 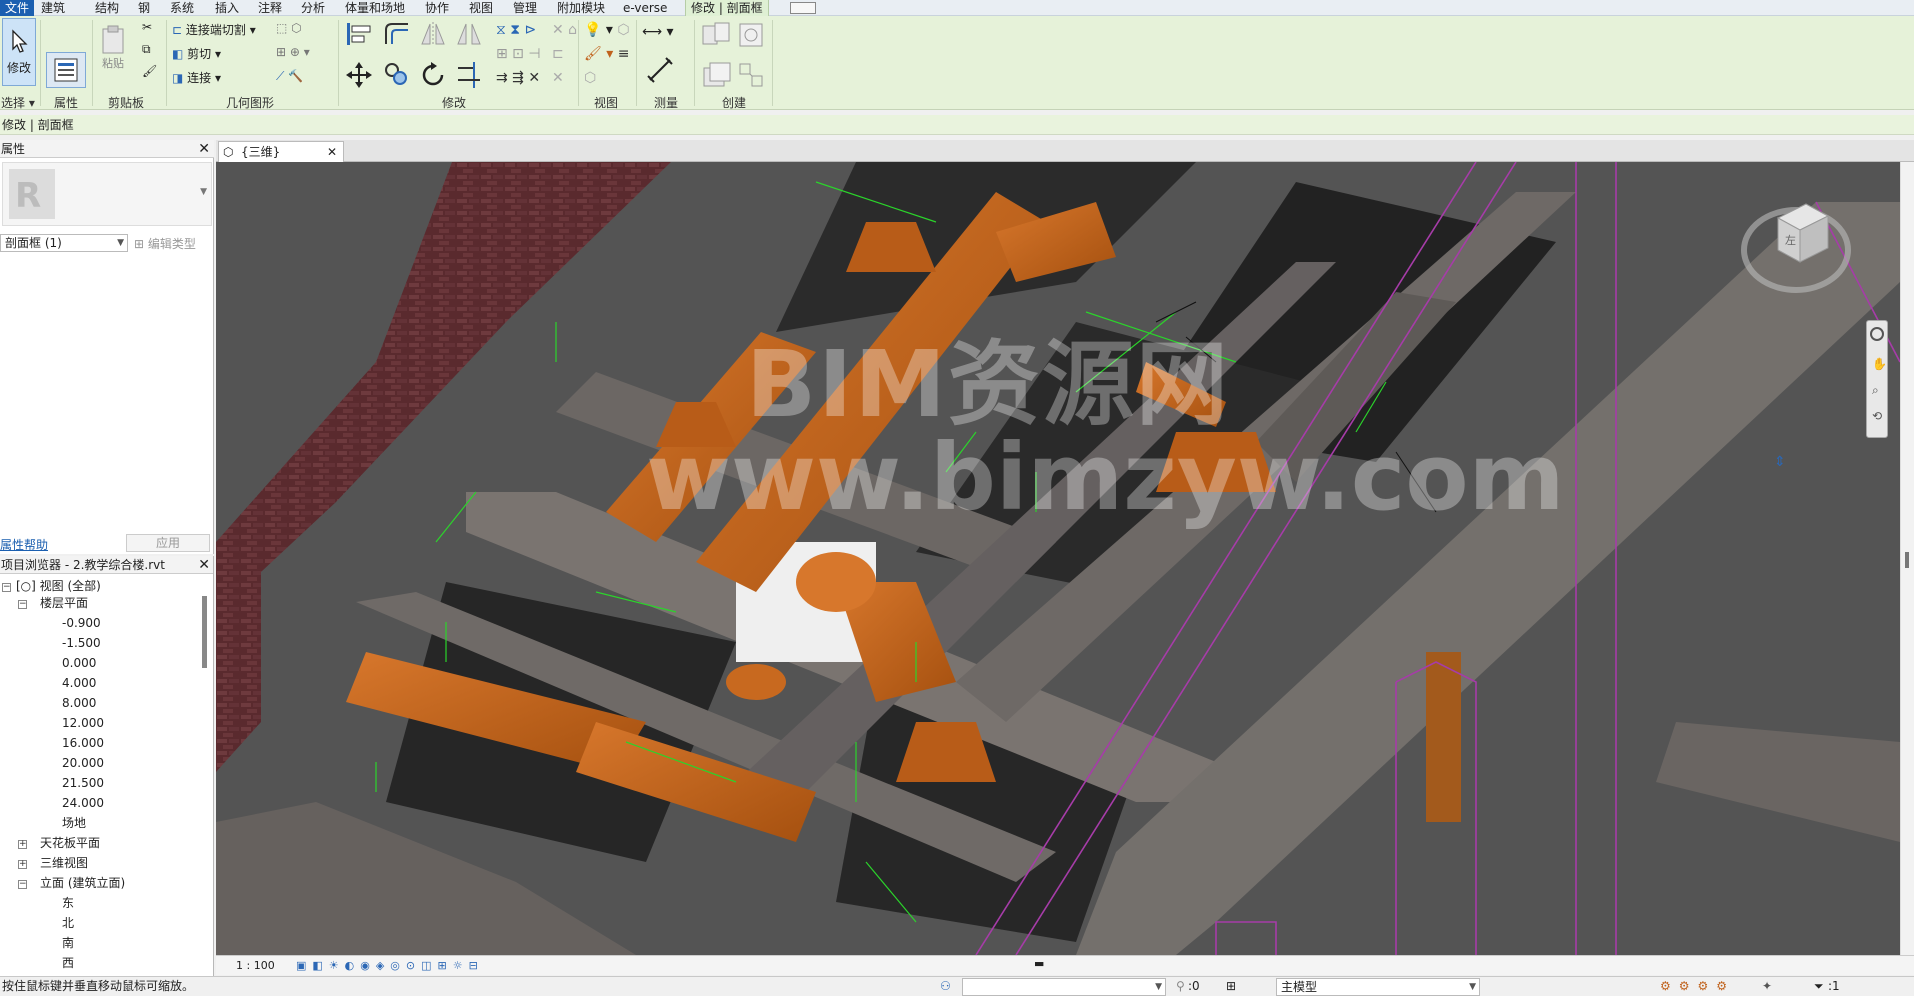 What do you see at coordinates (1180, 986) in the screenshot?
I see `selection-filter-icon: ⚲` at bounding box center [1180, 986].